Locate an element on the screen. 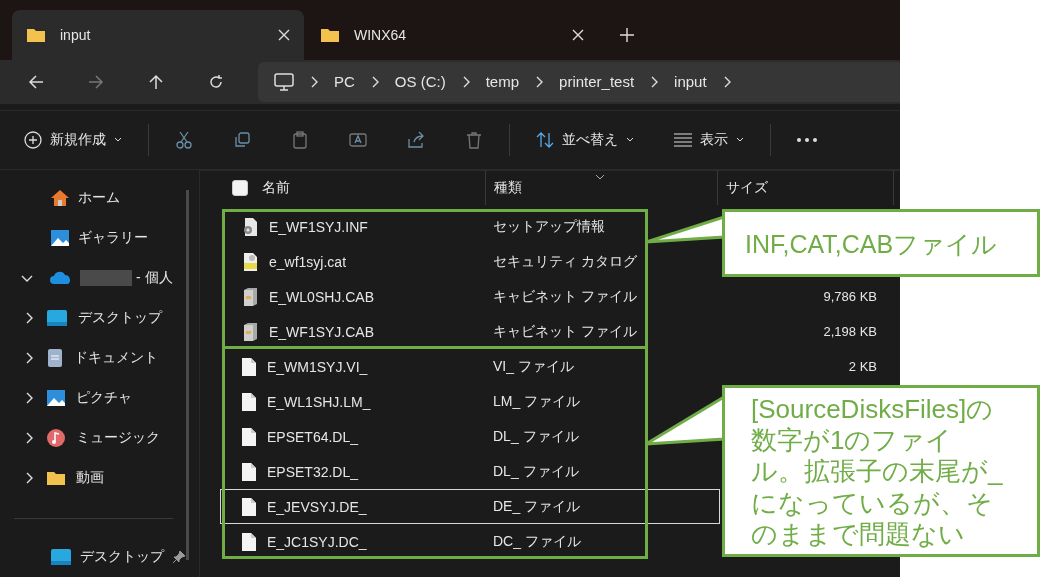  file-name: E_JEVSYJ.DE_ is located at coordinates (317, 506).